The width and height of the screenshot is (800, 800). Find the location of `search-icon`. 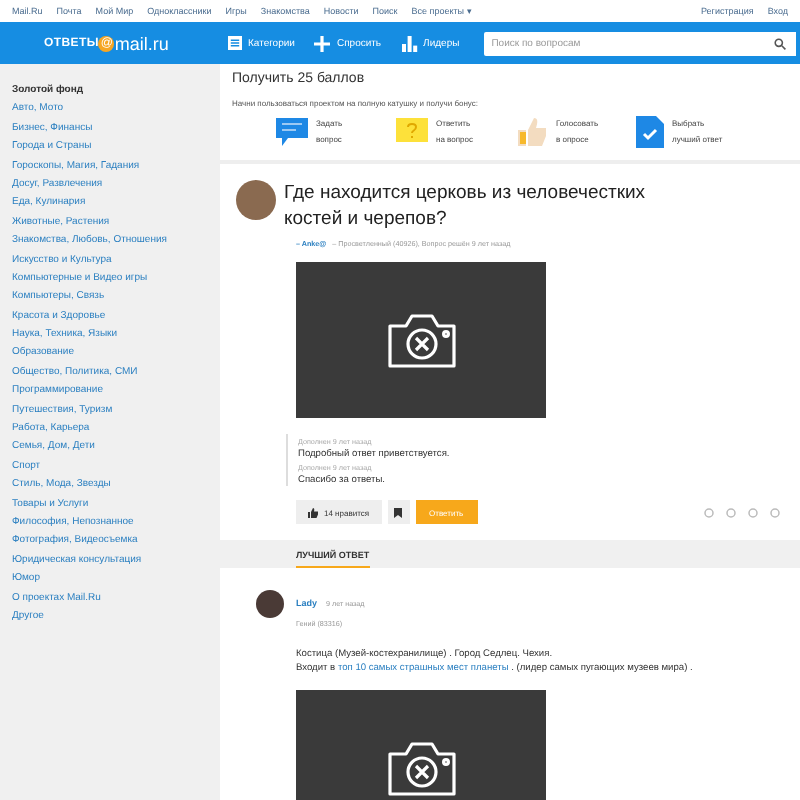

search-icon is located at coordinates (779, 43).